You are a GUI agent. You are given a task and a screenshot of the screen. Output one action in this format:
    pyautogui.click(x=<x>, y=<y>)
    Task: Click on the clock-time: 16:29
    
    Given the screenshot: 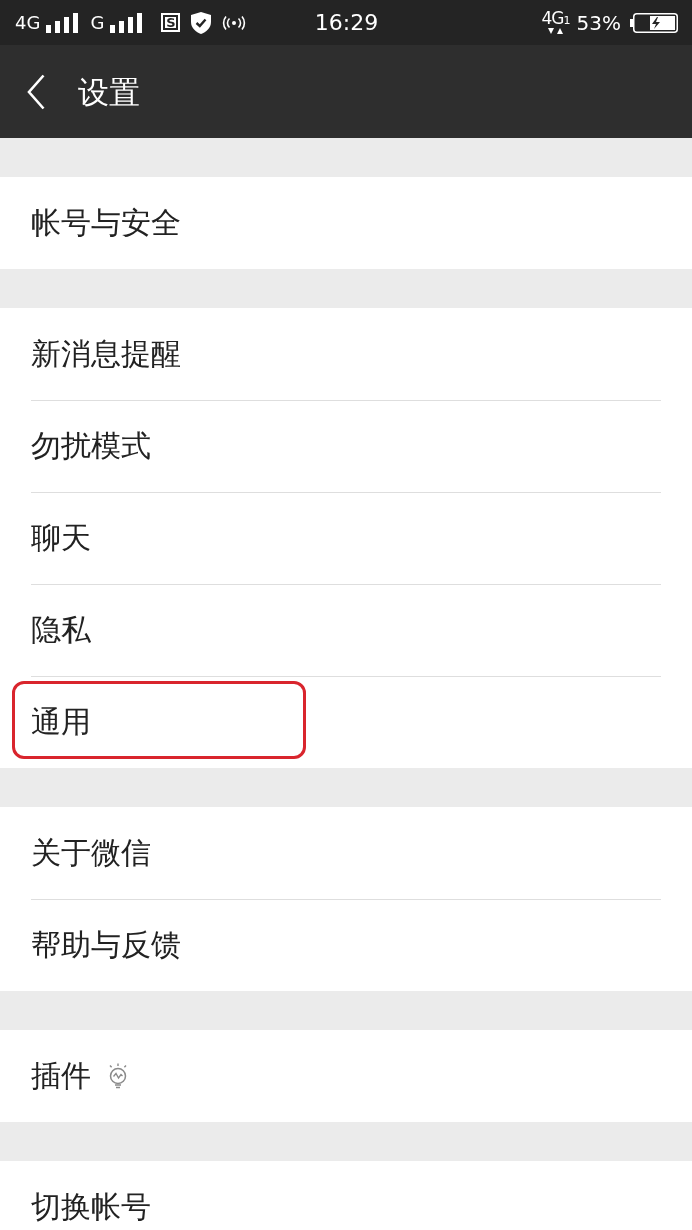 What is the action you would take?
    pyautogui.click(x=346, y=22)
    